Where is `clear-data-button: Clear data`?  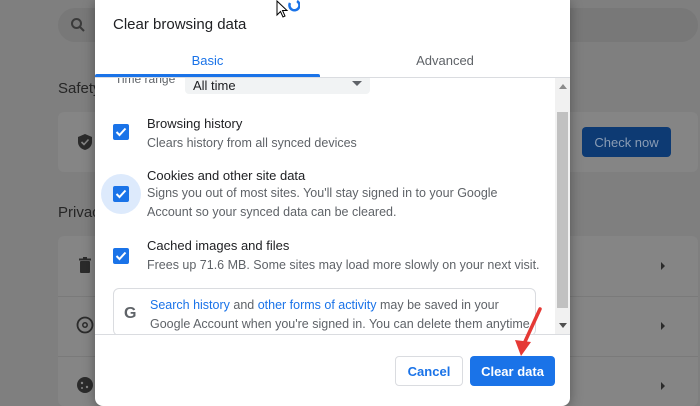
clear-data-button: Clear data is located at coordinates (512, 371).